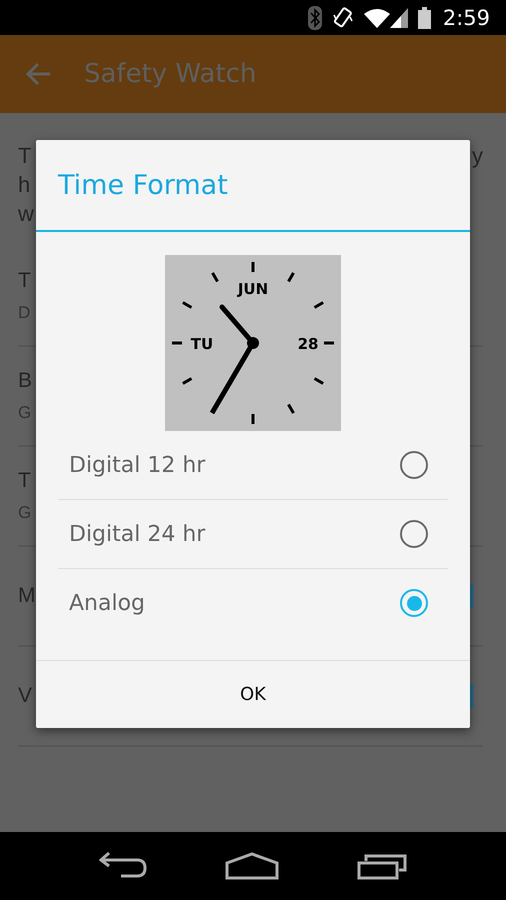 This screenshot has height=900, width=506. Describe the element at coordinates (252, 866) in the screenshot. I see `home-button` at that location.